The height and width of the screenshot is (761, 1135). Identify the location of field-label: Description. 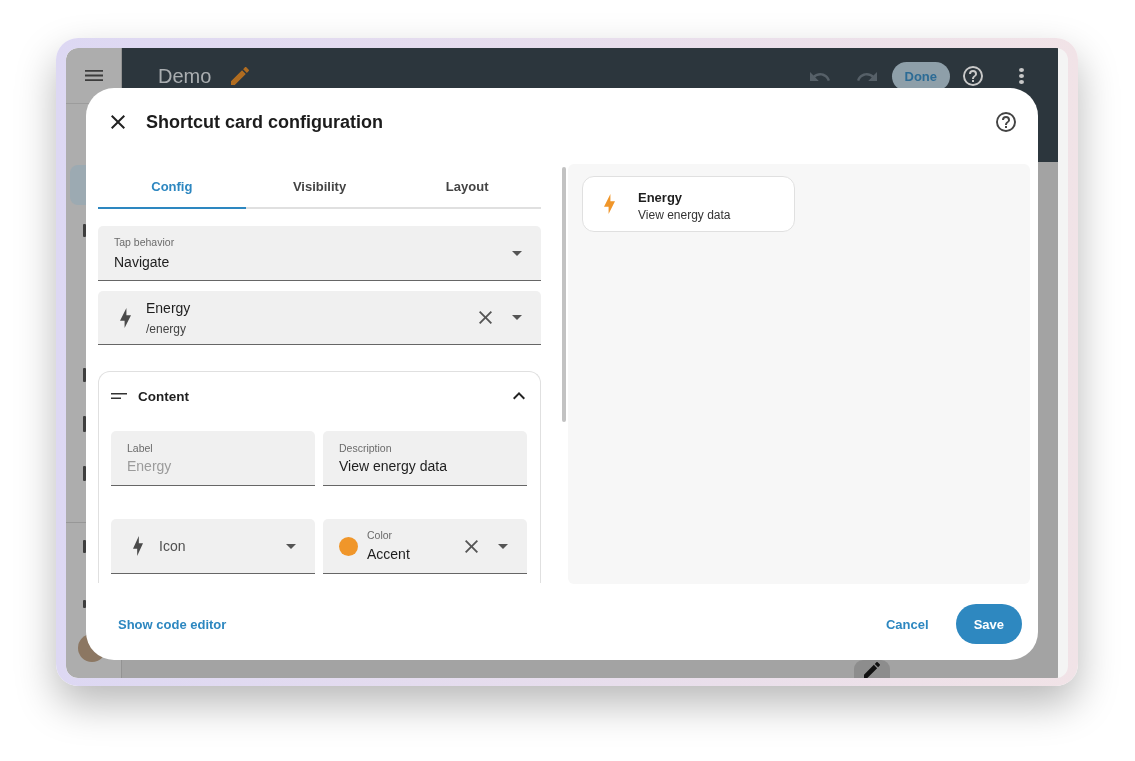
(366, 448).